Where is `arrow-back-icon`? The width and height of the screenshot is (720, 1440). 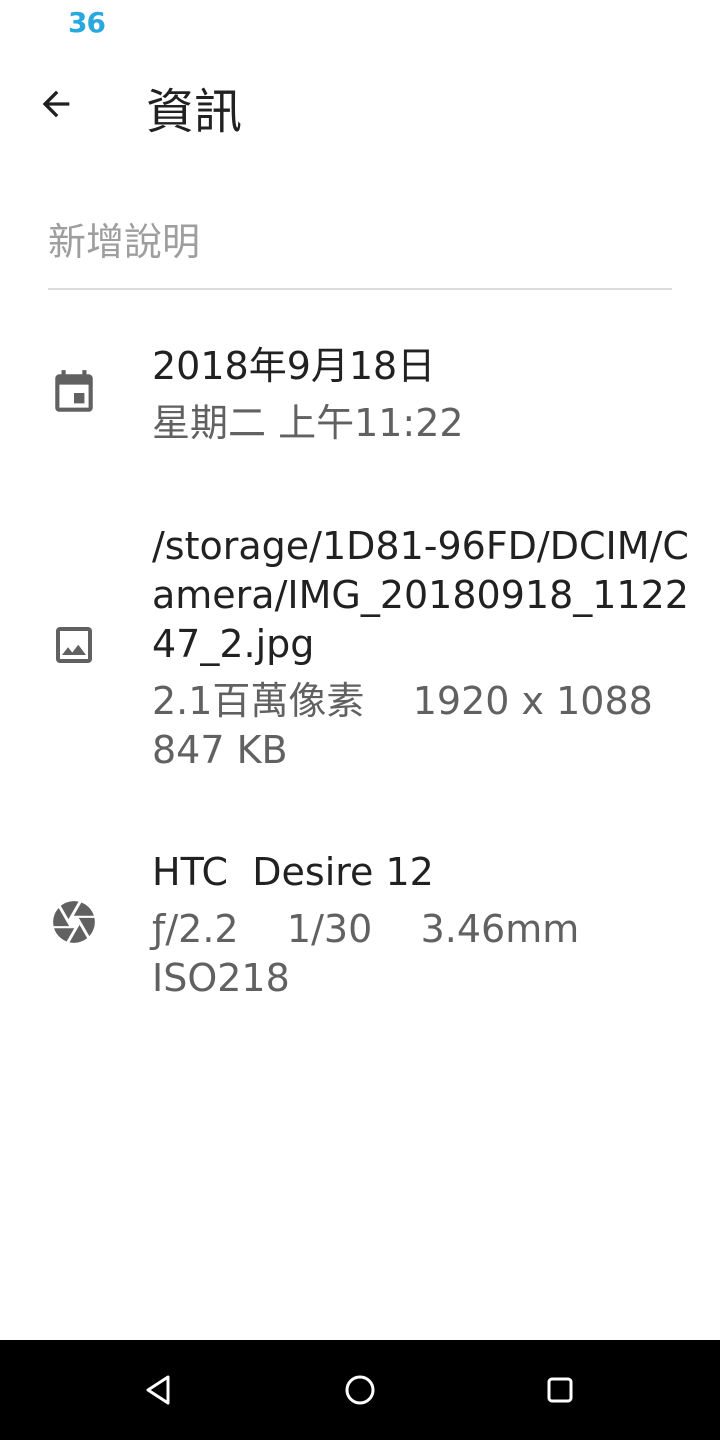
arrow-back-icon is located at coordinates (56, 104).